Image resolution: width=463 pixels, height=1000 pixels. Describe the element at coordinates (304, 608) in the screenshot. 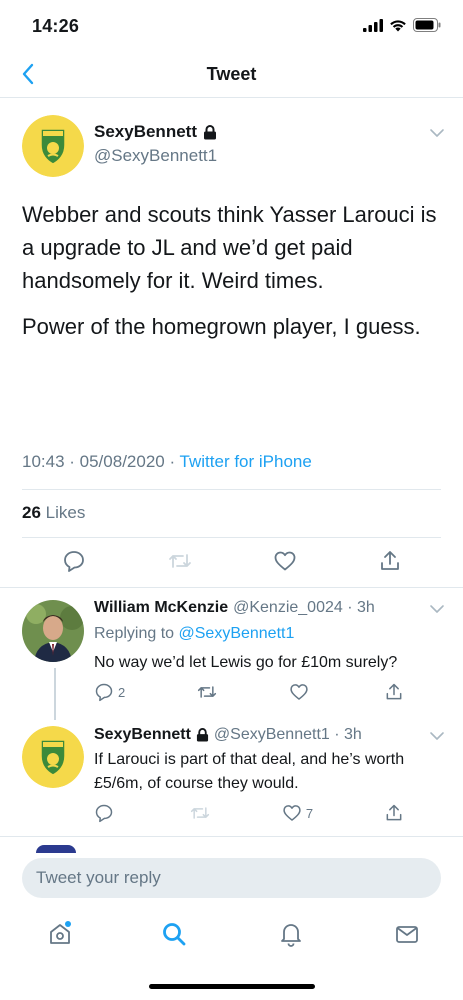

I see `reply-author-handle: @Kenzie_0024 · 3h` at that location.